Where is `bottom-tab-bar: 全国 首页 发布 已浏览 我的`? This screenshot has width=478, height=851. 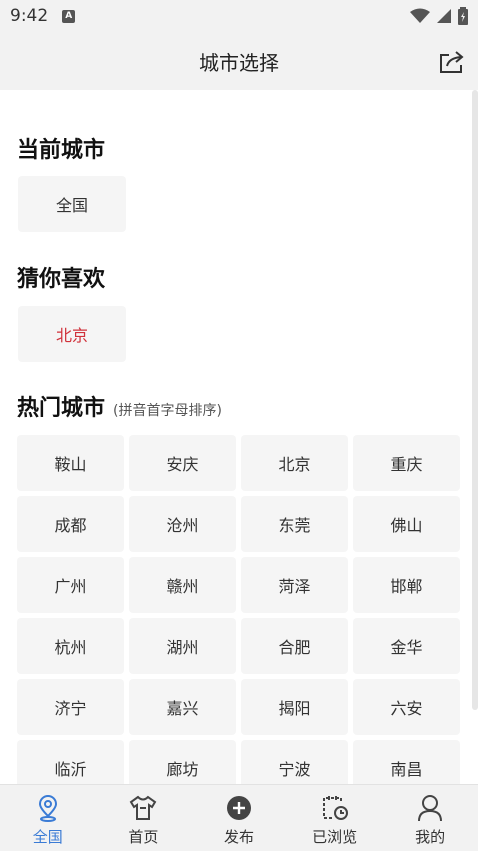 bottom-tab-bar: 全国 首页 发布 已浏览 我的 is located at coordinates (239, 817).